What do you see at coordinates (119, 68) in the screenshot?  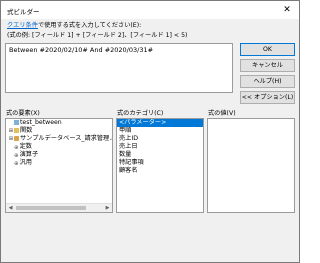 I see `expression-input: Between #2020/02/10# And #2020/03/31#` at bounding box center [119, 68].